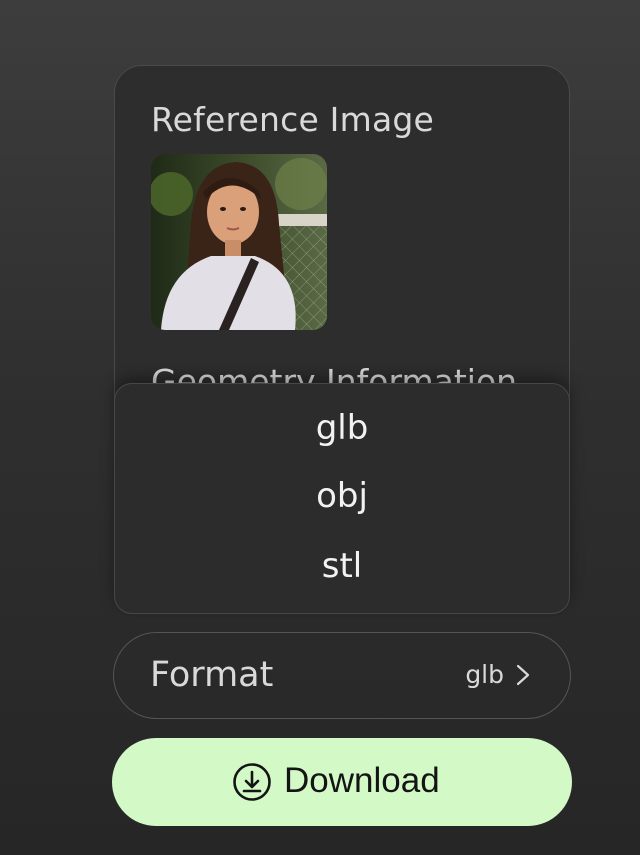  I want to click on download-label: Download, so click(362, 780).